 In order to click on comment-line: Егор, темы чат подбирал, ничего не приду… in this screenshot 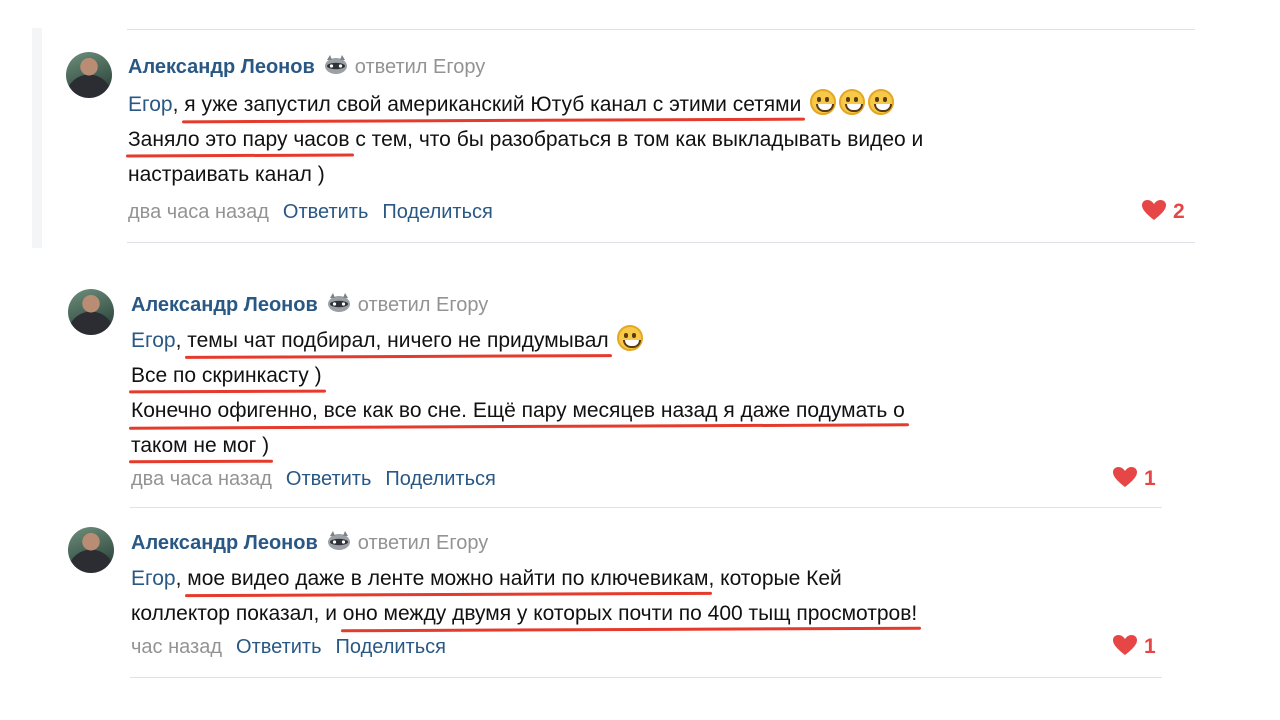, I will do `click(518, 340)`.